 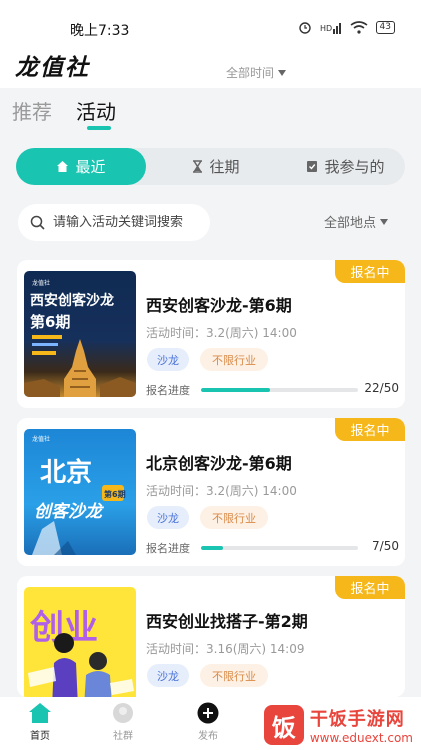 What do you see at coordinates (312, 166) in the screenshot?
I see `bookmark-check-icon` at bounding box center [312, 166].